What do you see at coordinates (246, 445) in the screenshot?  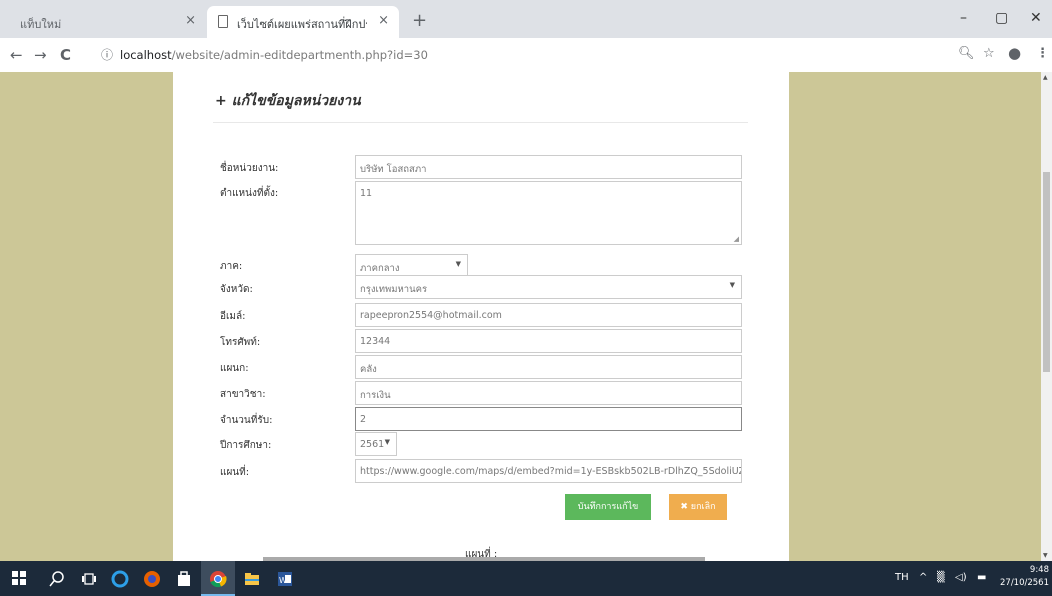 I see `label-academic-year: ปีการศึกษา:` at bounding box center [246, 445].